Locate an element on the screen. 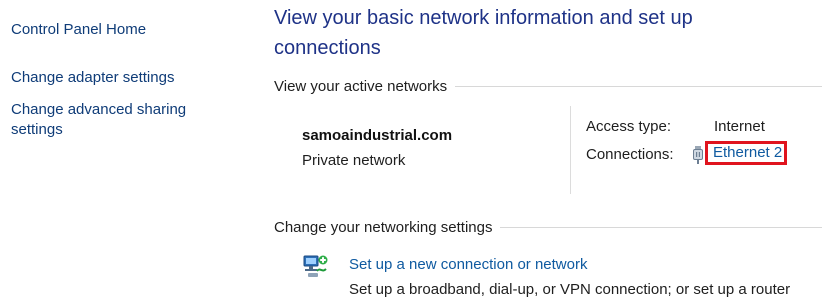 The height and width of the screenshot is (300, 826). change-adapter-settings-link: Change adapter settings is located at coordinates (92, 78).